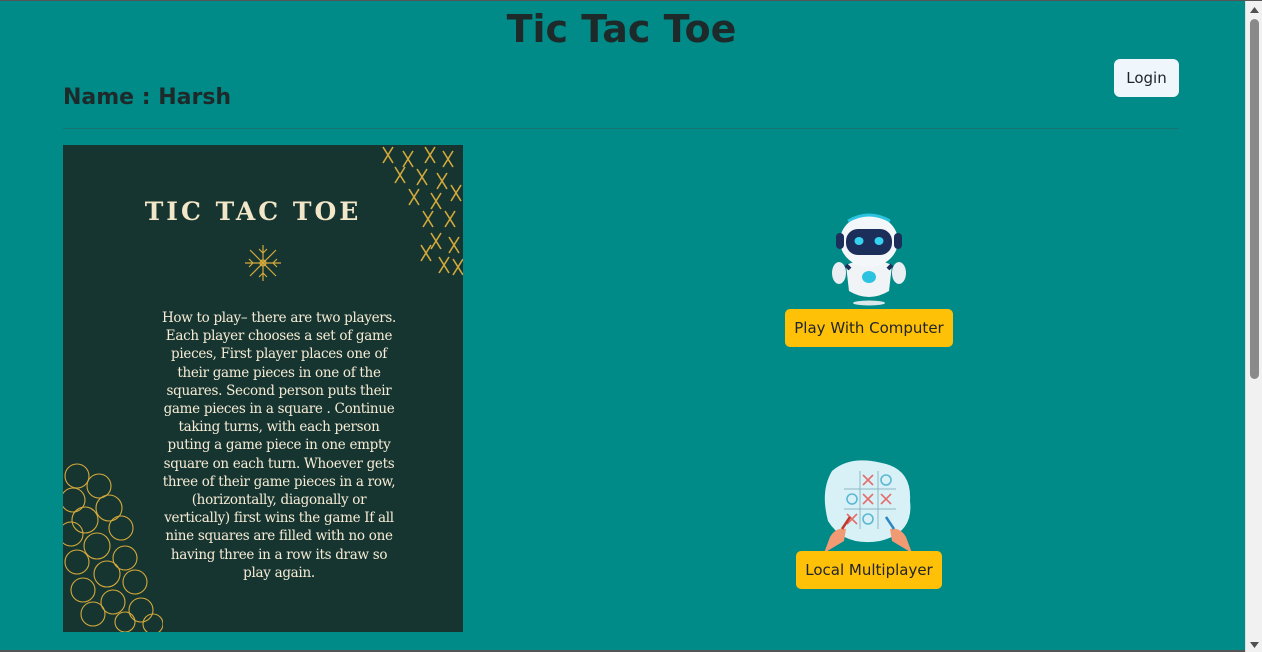  Describe the element at coordinates (253, 211) in the screenshot. I see `poster-title: TIC TAC TOE` at that location.